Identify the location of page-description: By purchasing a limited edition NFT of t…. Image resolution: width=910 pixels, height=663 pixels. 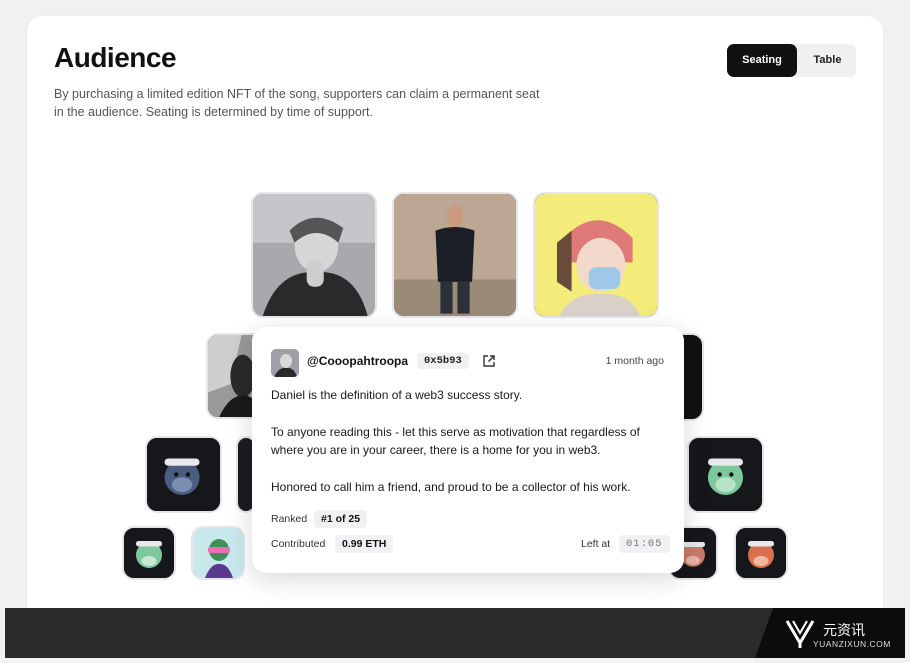
(297, 103).